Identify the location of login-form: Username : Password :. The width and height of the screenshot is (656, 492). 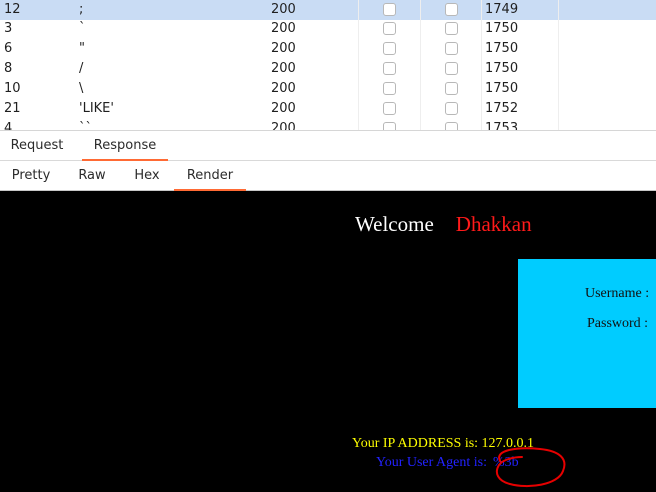
(587, 333).